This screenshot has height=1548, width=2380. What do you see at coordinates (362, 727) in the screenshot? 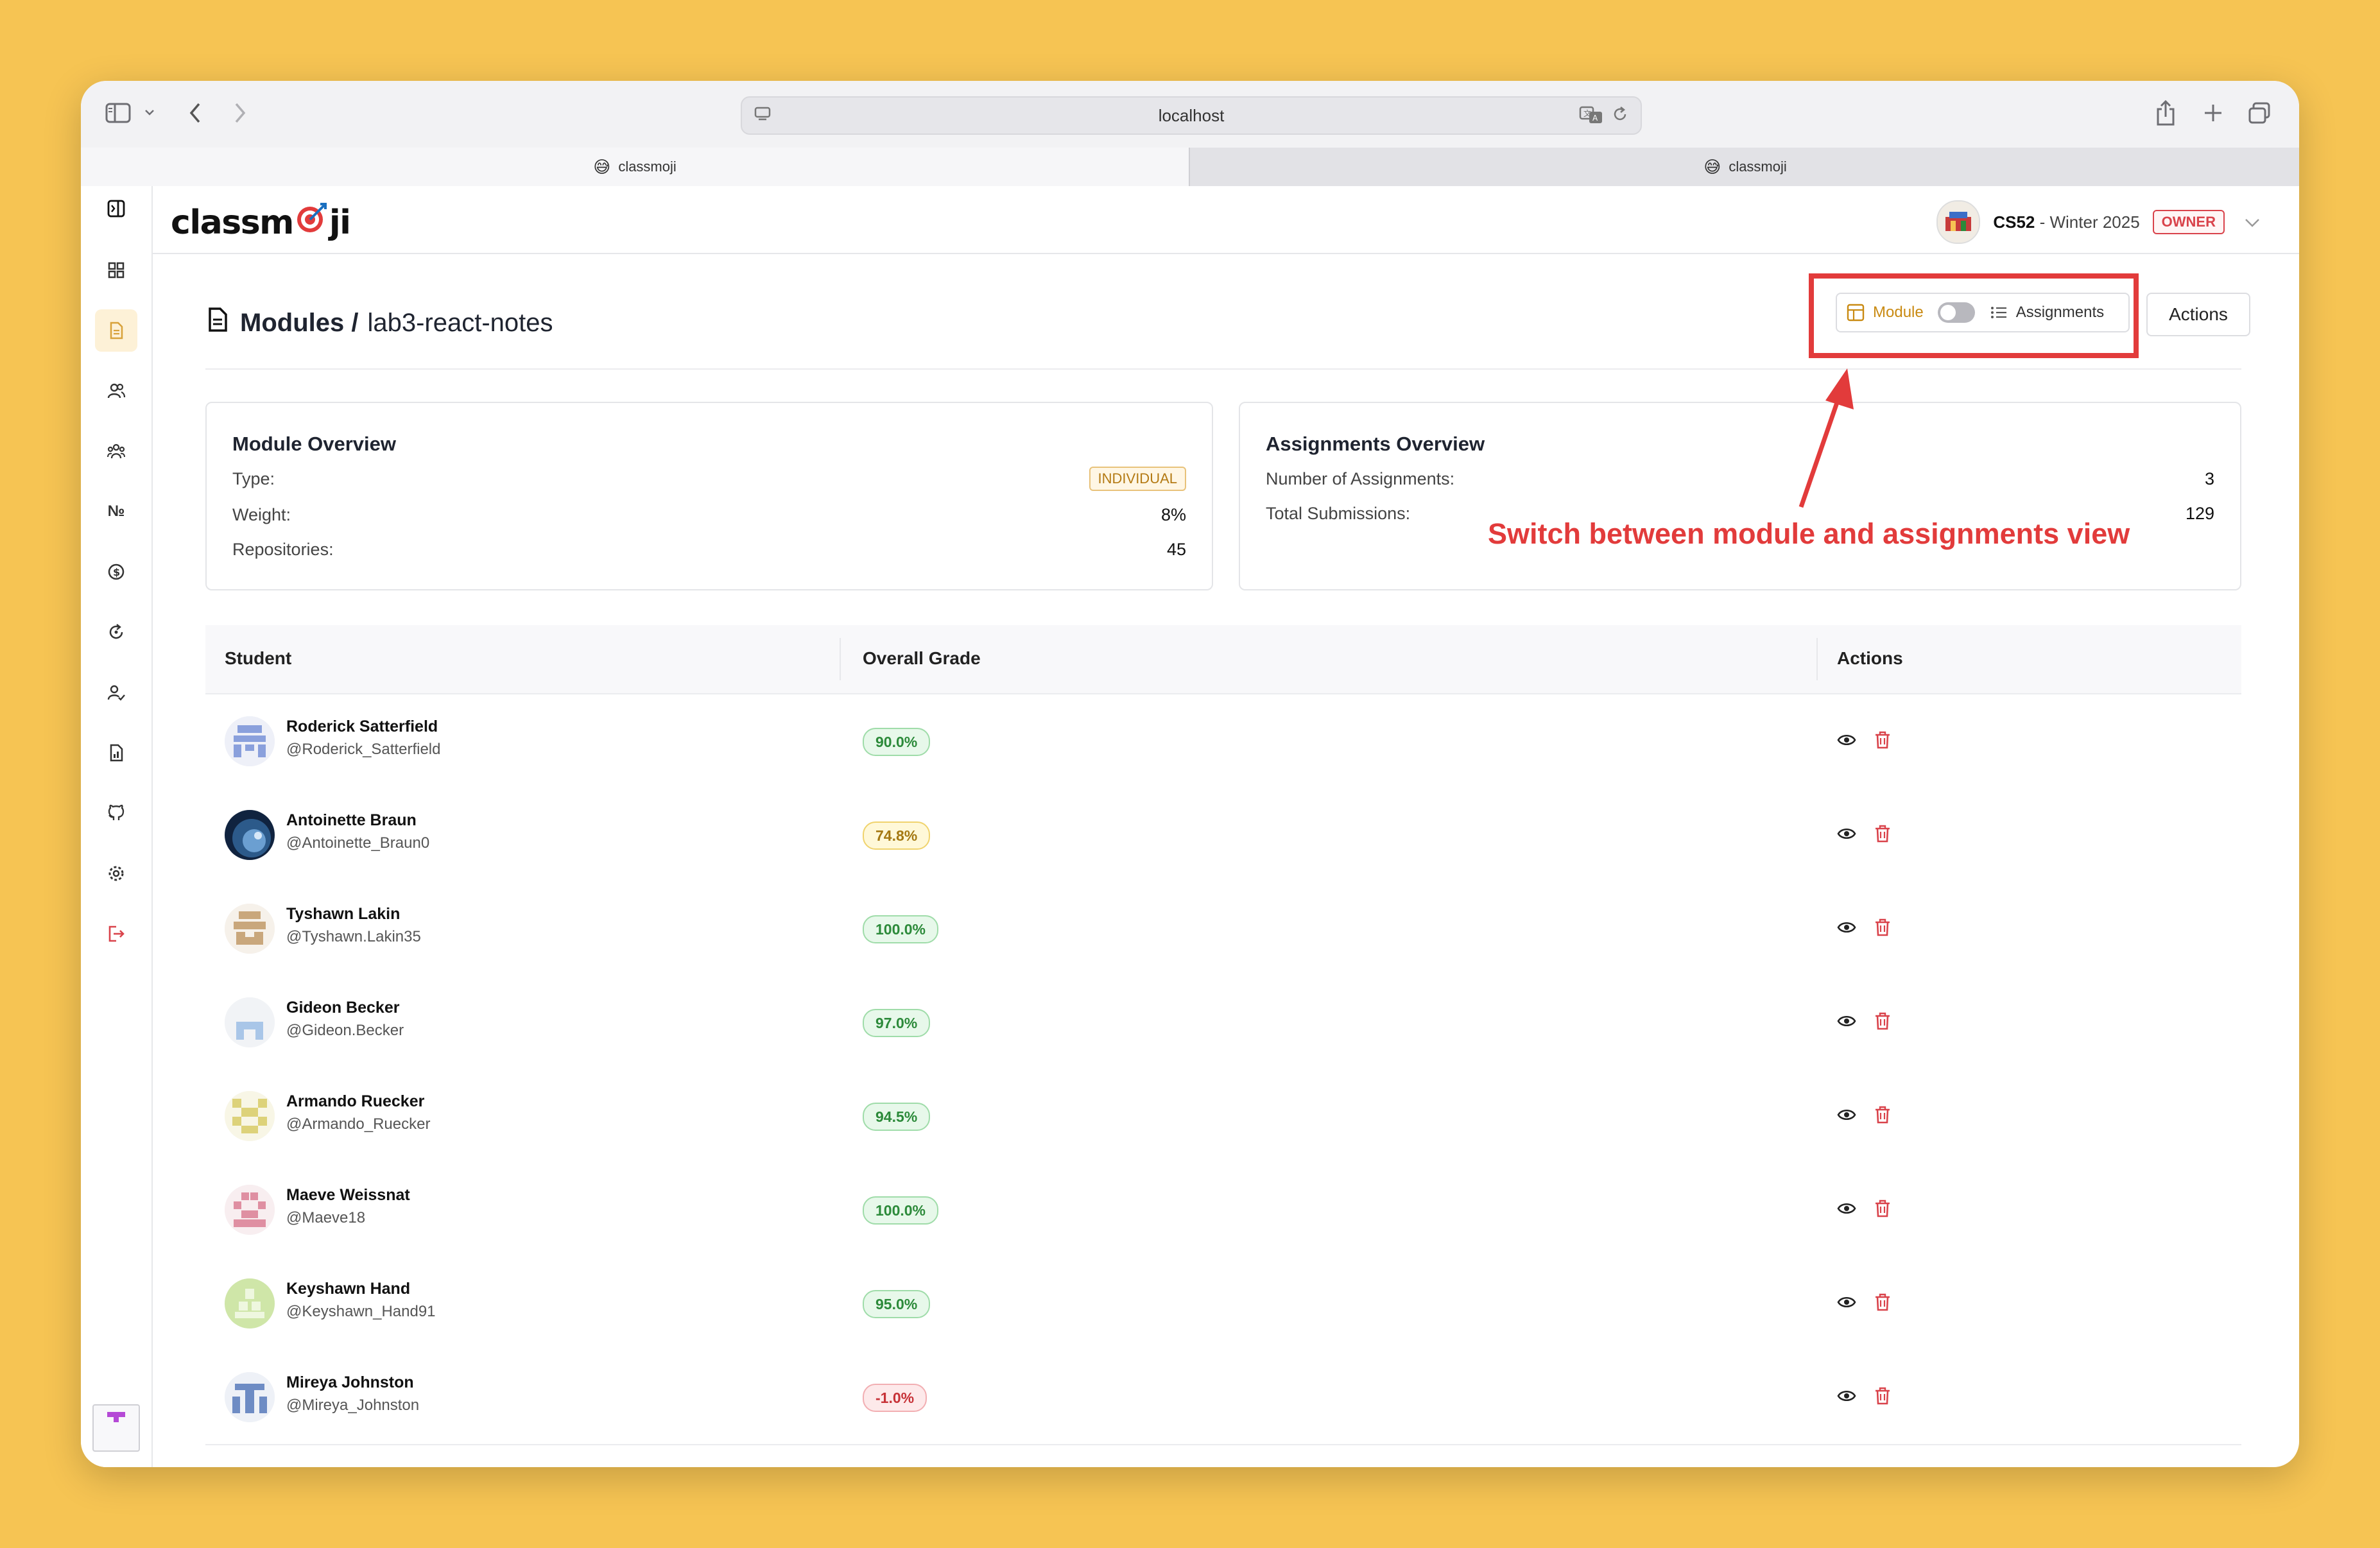
I see `student-name: Roderick Satterfield` at bounding box center [362, 727].